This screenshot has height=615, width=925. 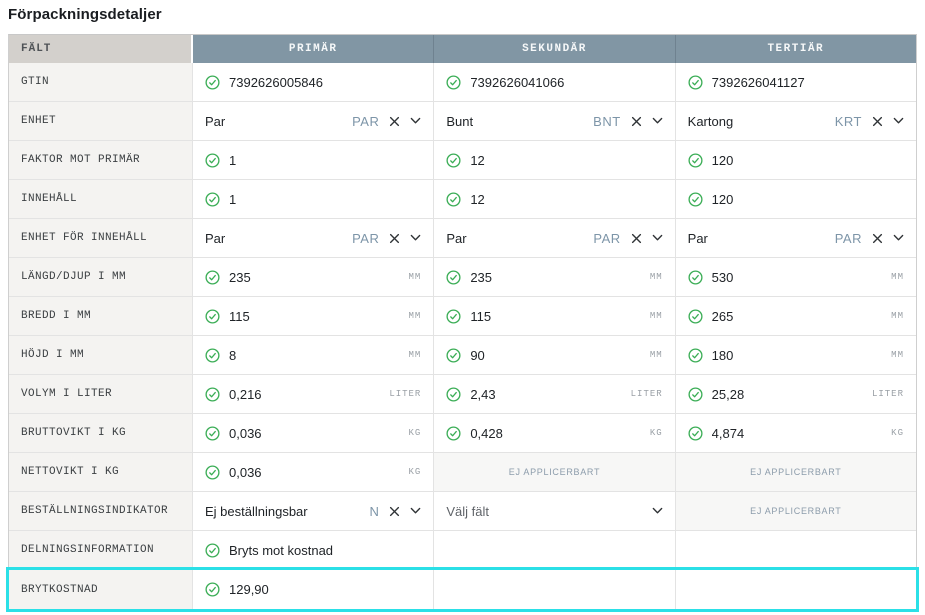 I want to click on field-value: 7392626005846, so click(x=276, y=82).